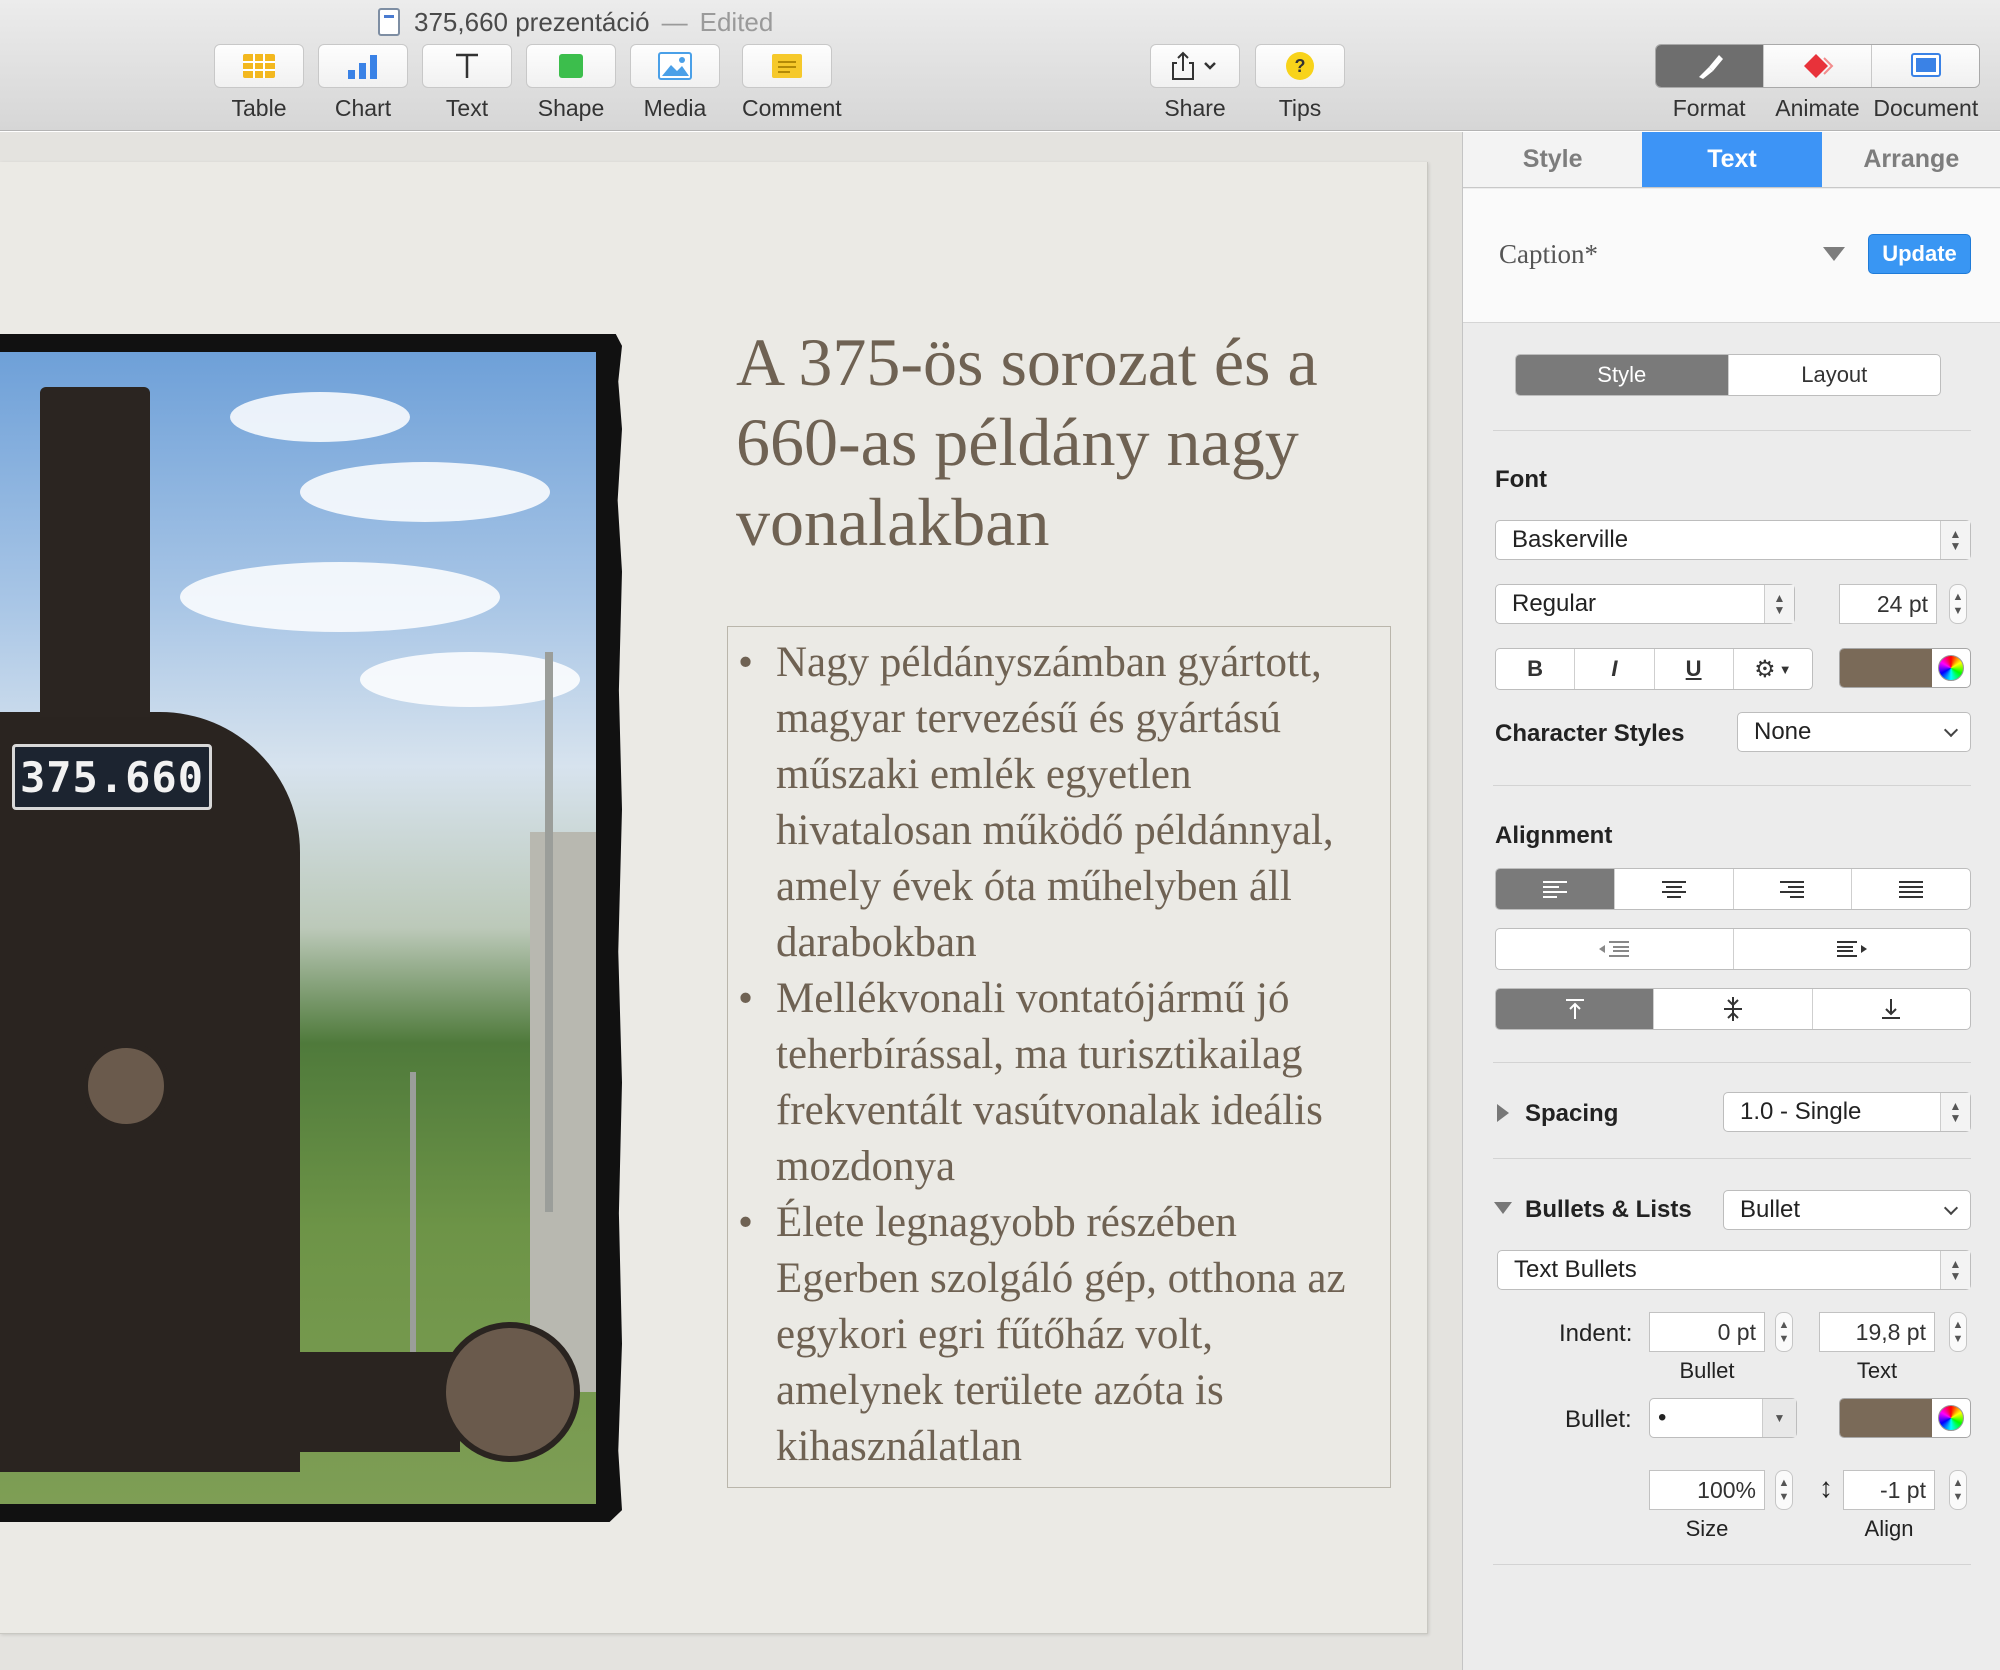 Image resolution: width=2000 pixels, height=1670 pixels. I want to click on align-left-icon, so click(1554, 889).